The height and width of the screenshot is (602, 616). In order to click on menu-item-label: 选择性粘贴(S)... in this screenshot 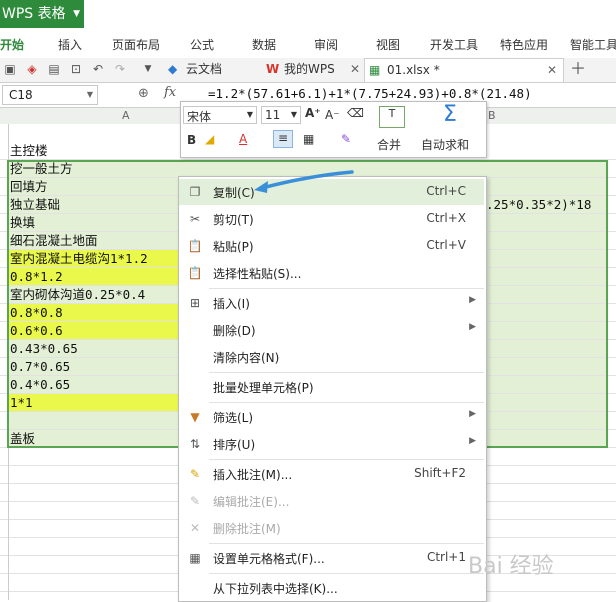, I will do `click(257, 274)`.